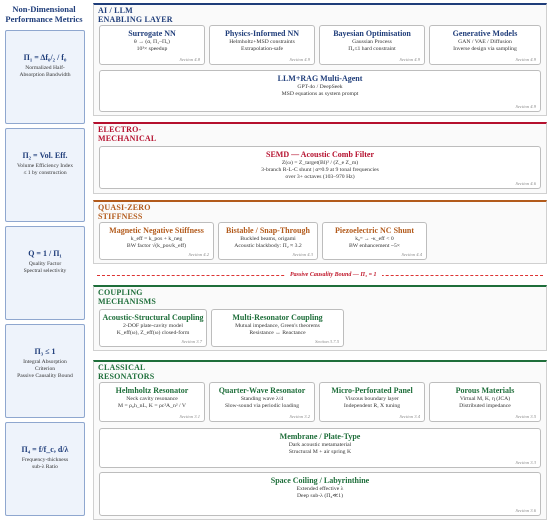 The image size is (550, 524). What do you see at coordinates (268, 246) in the screenshot?
I see `card-line: Acoustic blackbody: Π₂ ≈ 3.2` at bounding box center [268, 246].